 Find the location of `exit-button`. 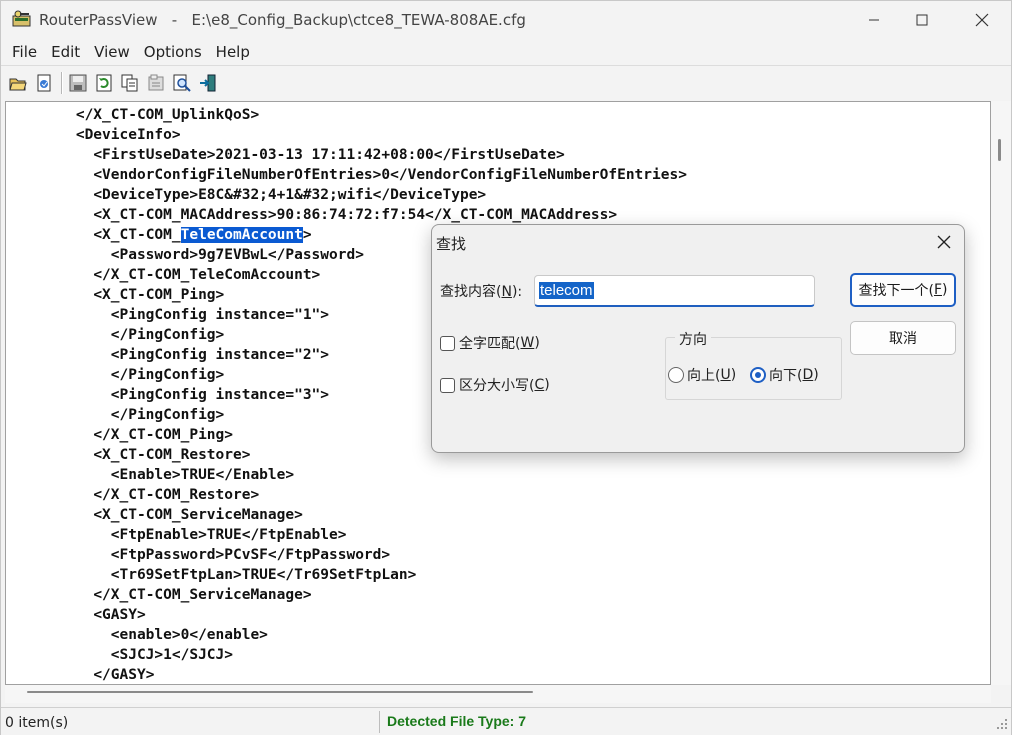

exit-button is located at coordinates (208, 83).